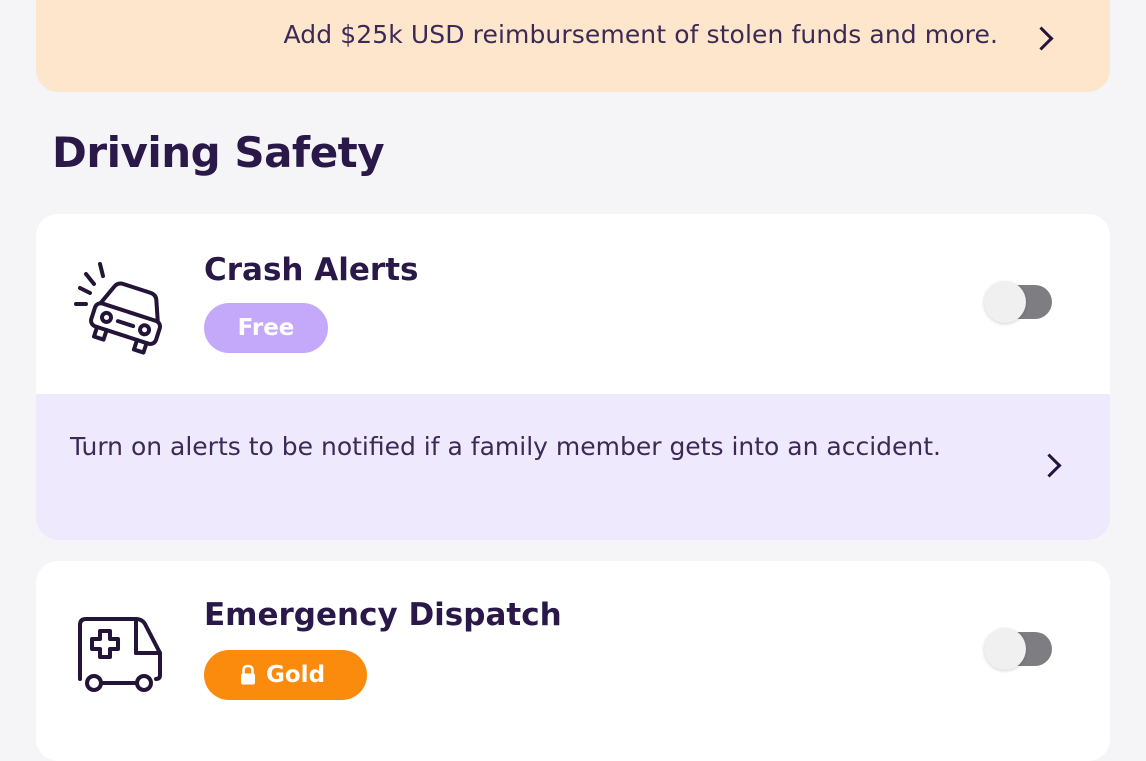  I want to click on ambulance-icon, so click(120, 654).